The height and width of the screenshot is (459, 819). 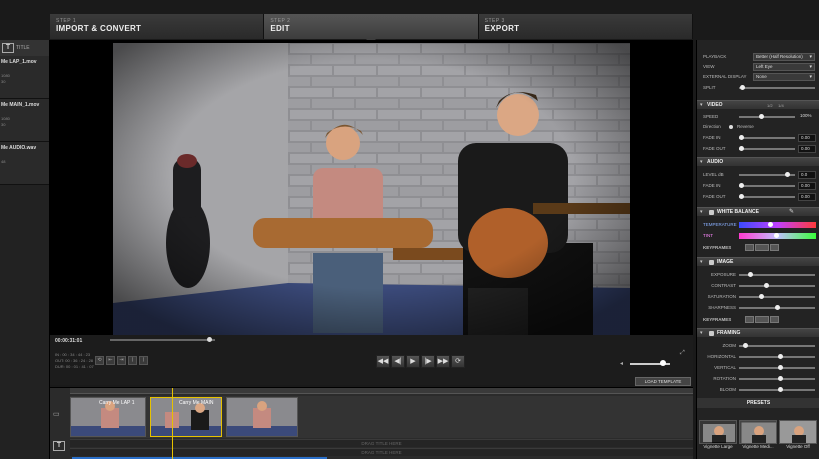 What do you see at coordinates (767, 185) in the screenshot?
I see `audio-fade-in-slider` at bounding box center [767, 185].